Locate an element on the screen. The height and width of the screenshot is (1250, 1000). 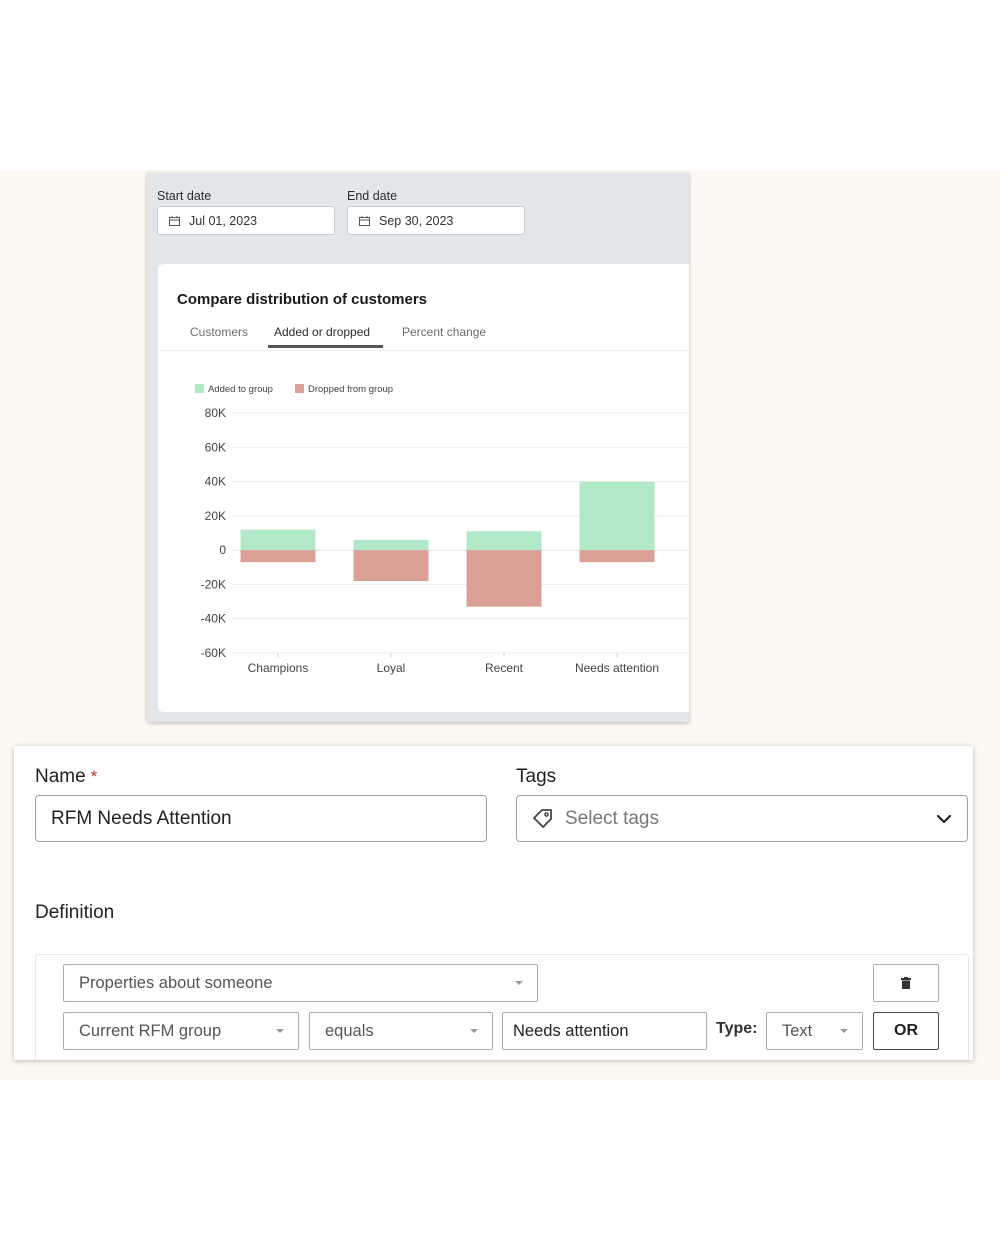
tags-label: Tags is located at coordinates (536, 776).